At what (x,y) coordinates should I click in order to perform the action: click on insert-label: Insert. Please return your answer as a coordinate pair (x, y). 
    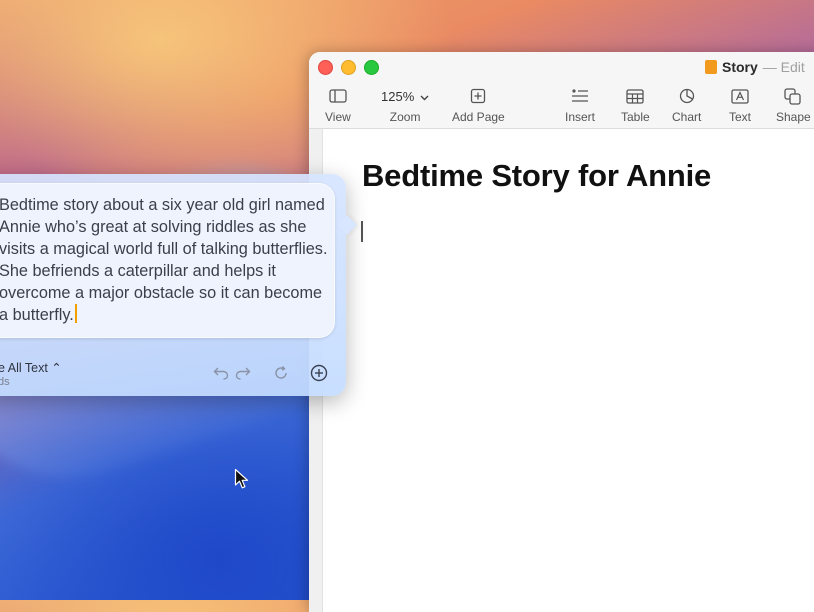
    Looking at the image, I should click on (580, 117).